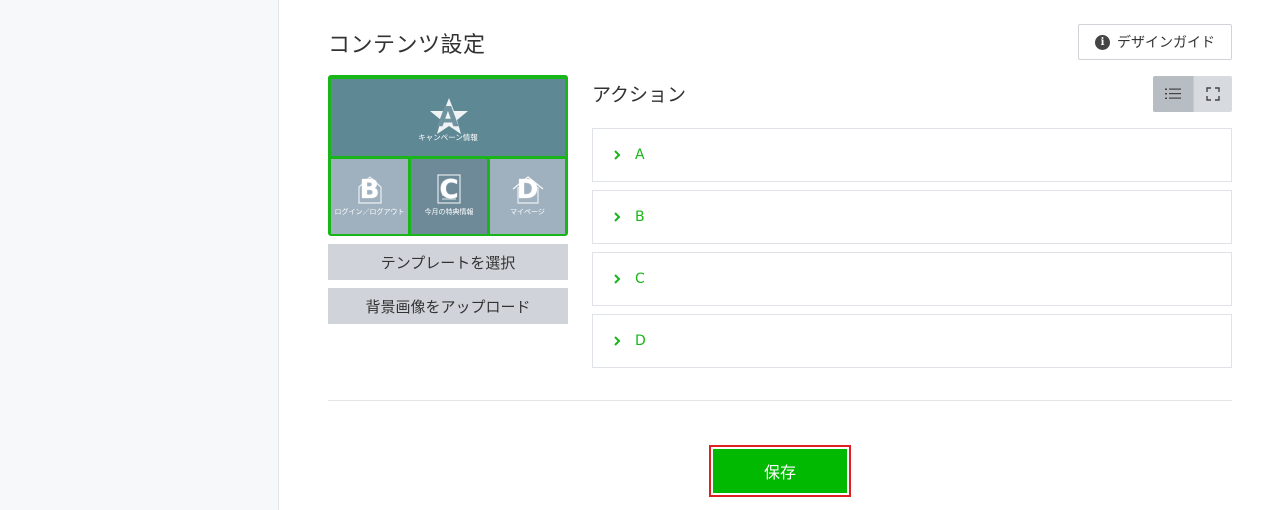 Image resolution: width=1280 pixels, height=510 pixels. I want to click on save-button: 保存, so click(780, 471).